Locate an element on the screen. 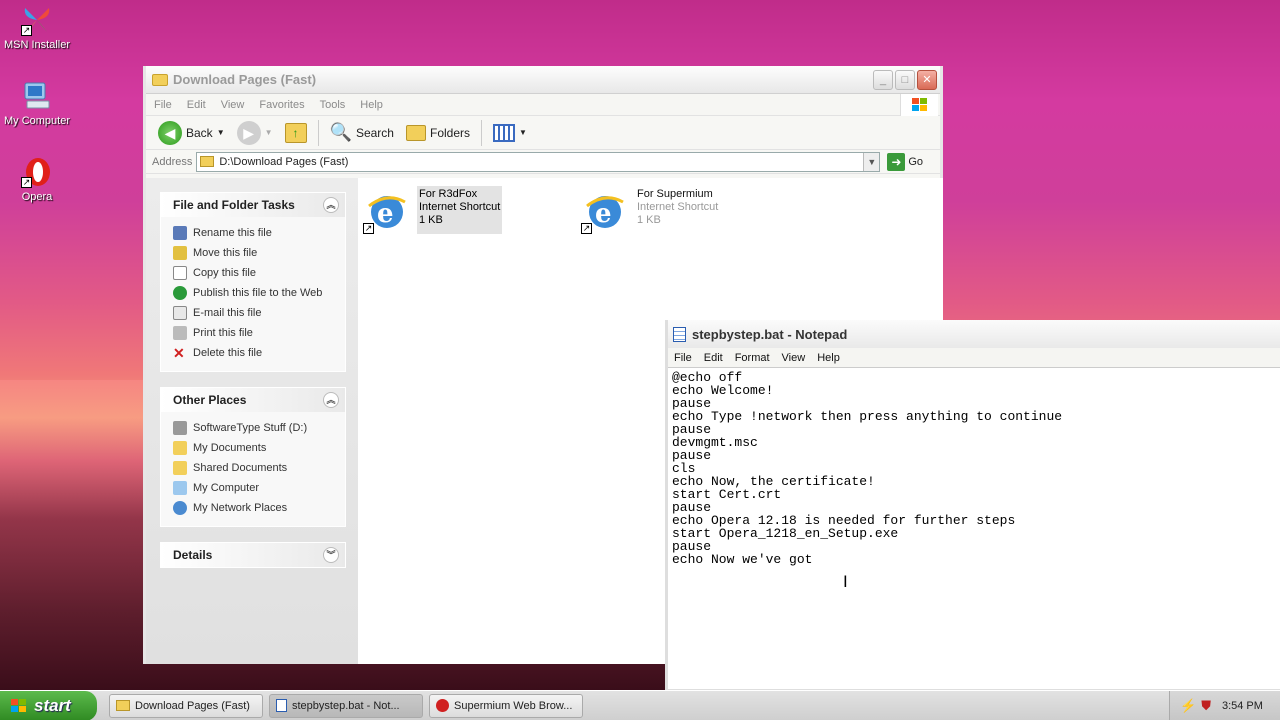  supermium-icon is located at coordinates (442, 705).